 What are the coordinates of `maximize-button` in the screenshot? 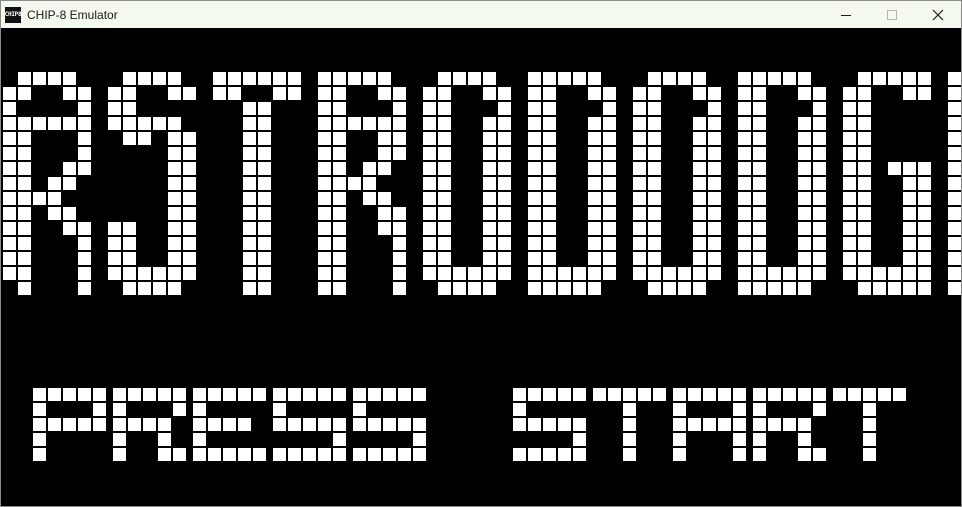 It's located at (892, 14).